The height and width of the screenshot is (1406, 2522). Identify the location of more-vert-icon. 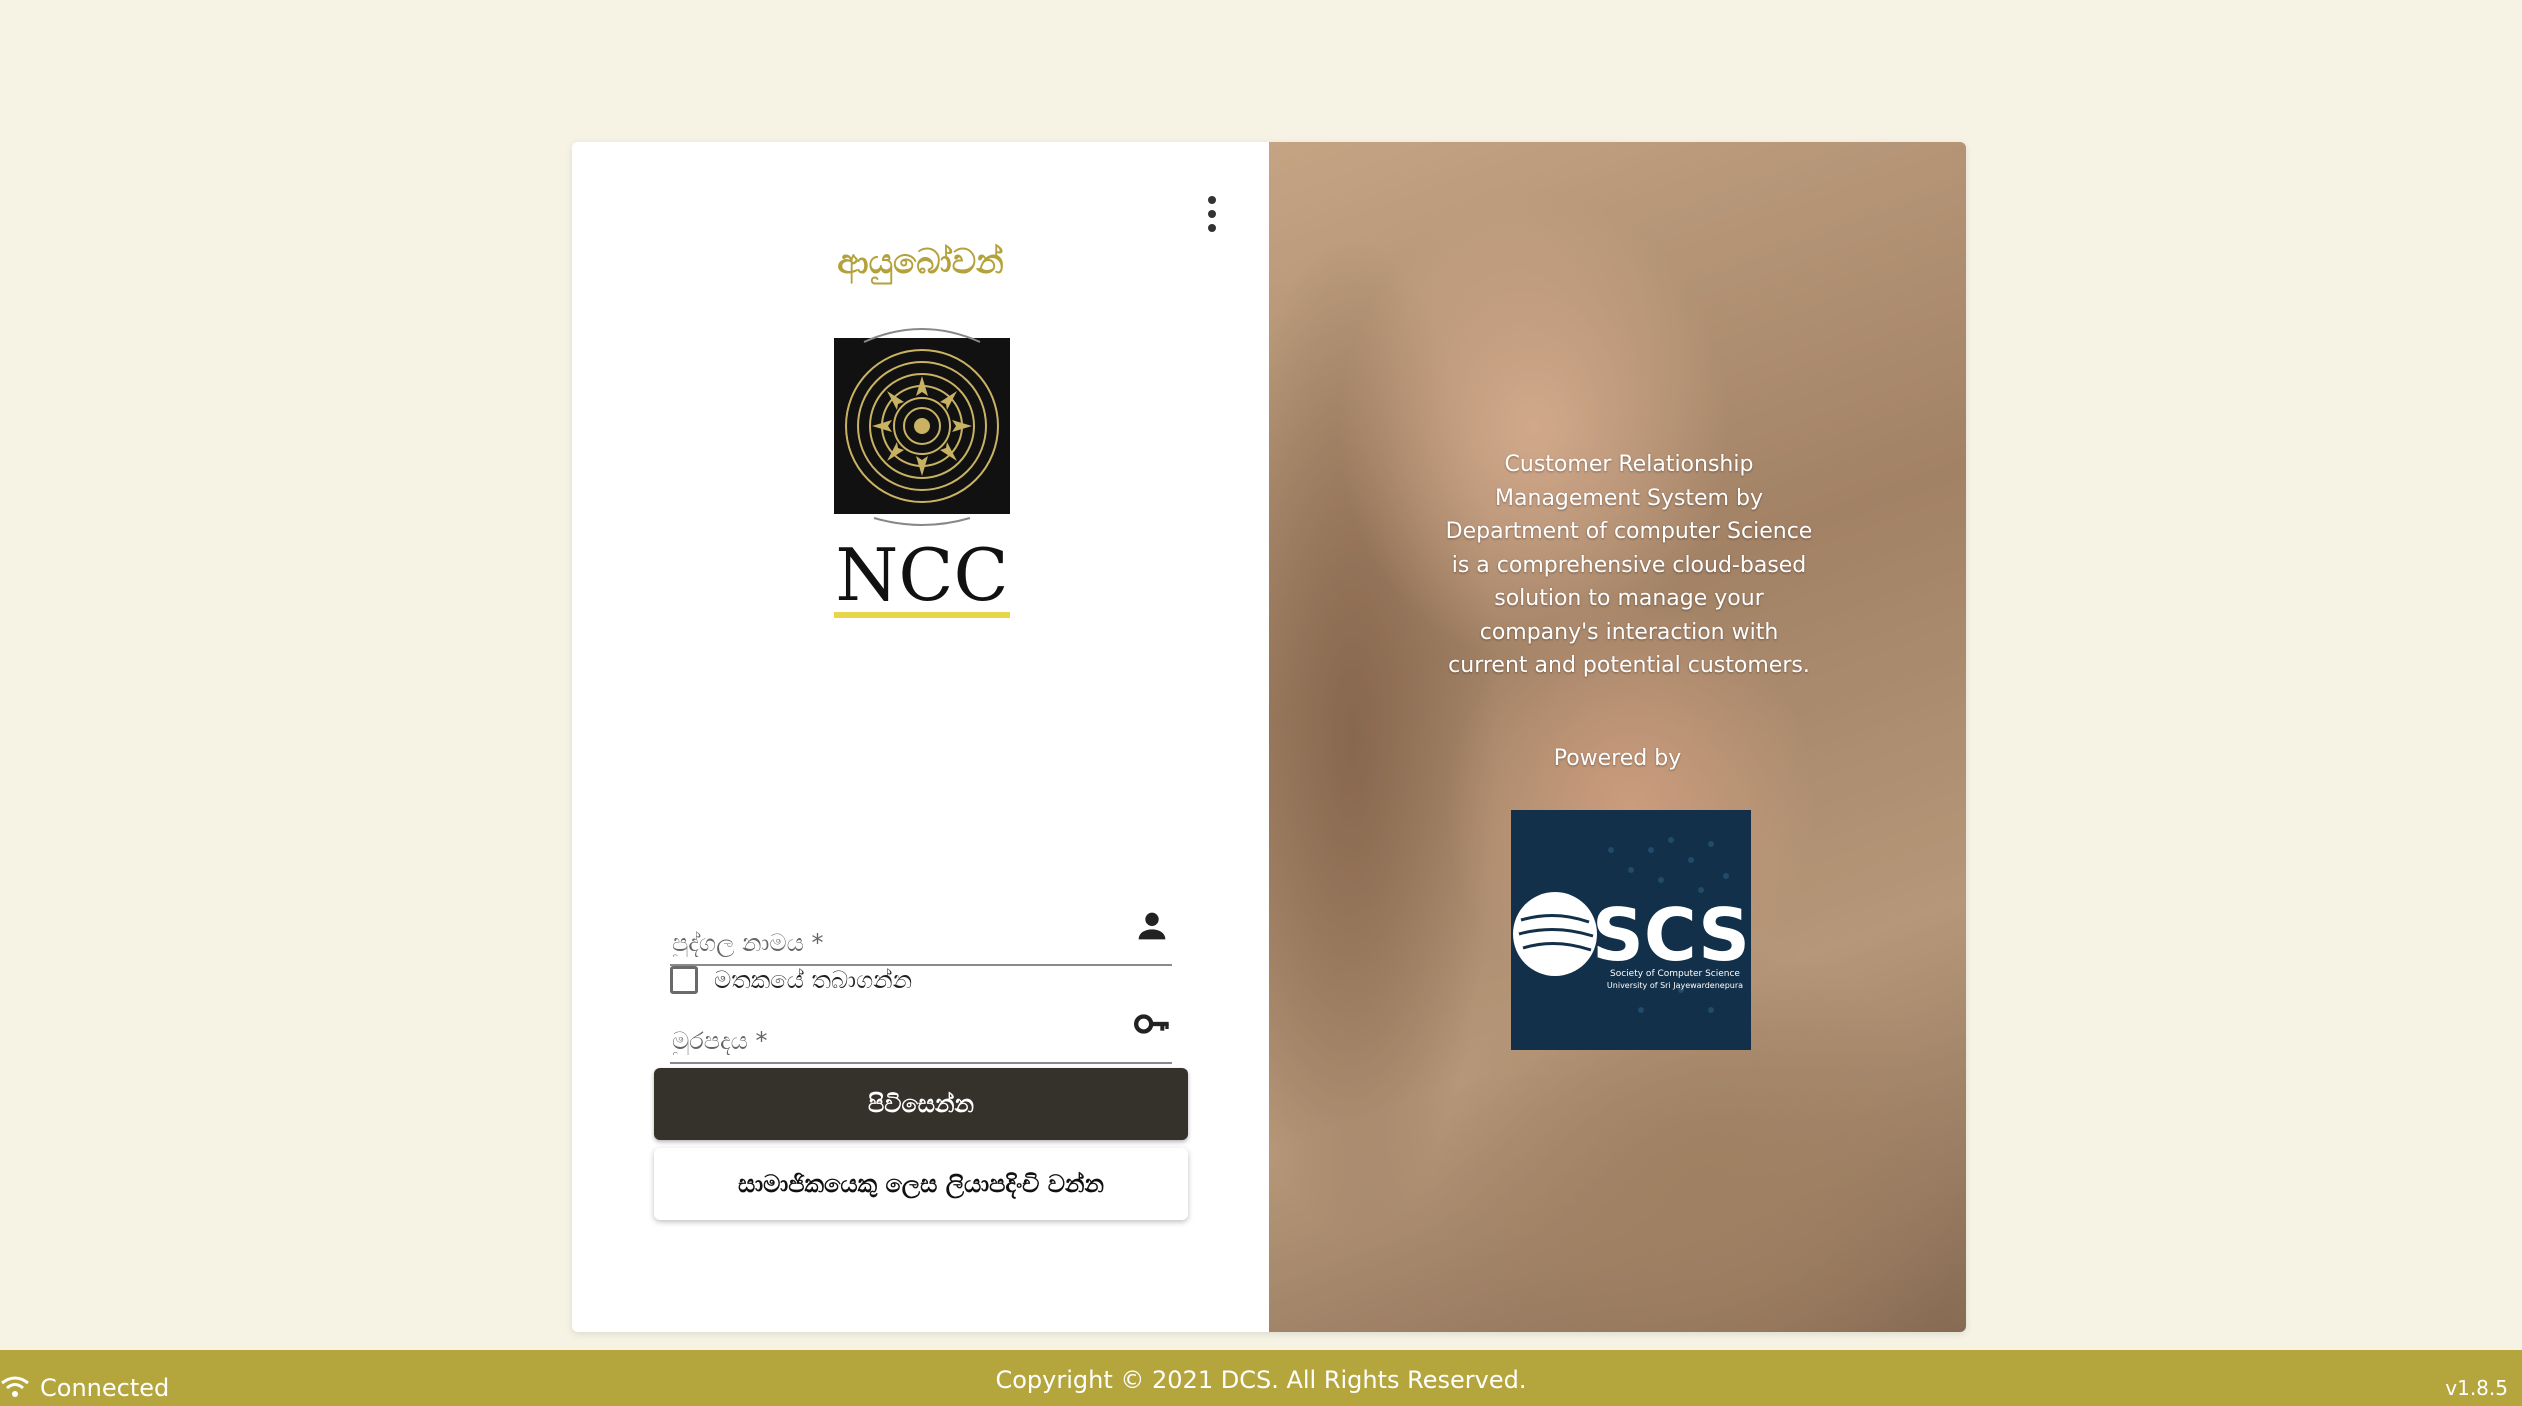
(1212, 214).